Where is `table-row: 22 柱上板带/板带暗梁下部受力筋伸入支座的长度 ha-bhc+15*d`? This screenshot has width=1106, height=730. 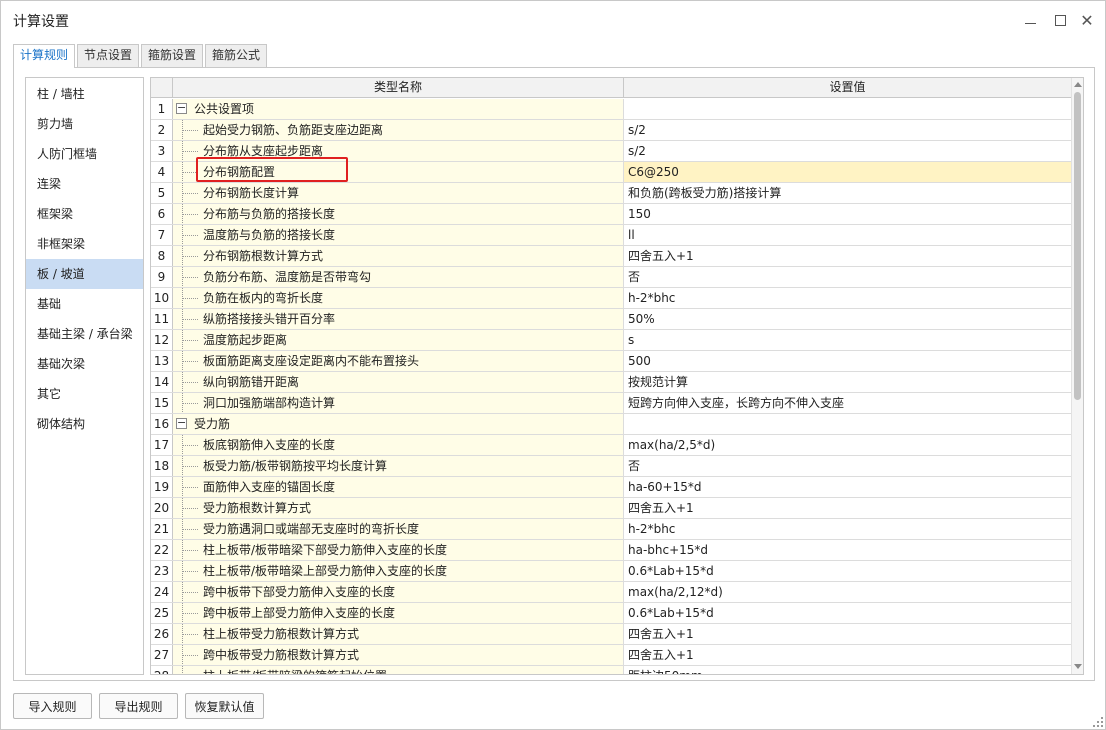 table-row: 22 柱上板带/板带暗梁下部受力筋伸入支座的长度 ha-bhc+15*d is located at coordinates (611, 550).